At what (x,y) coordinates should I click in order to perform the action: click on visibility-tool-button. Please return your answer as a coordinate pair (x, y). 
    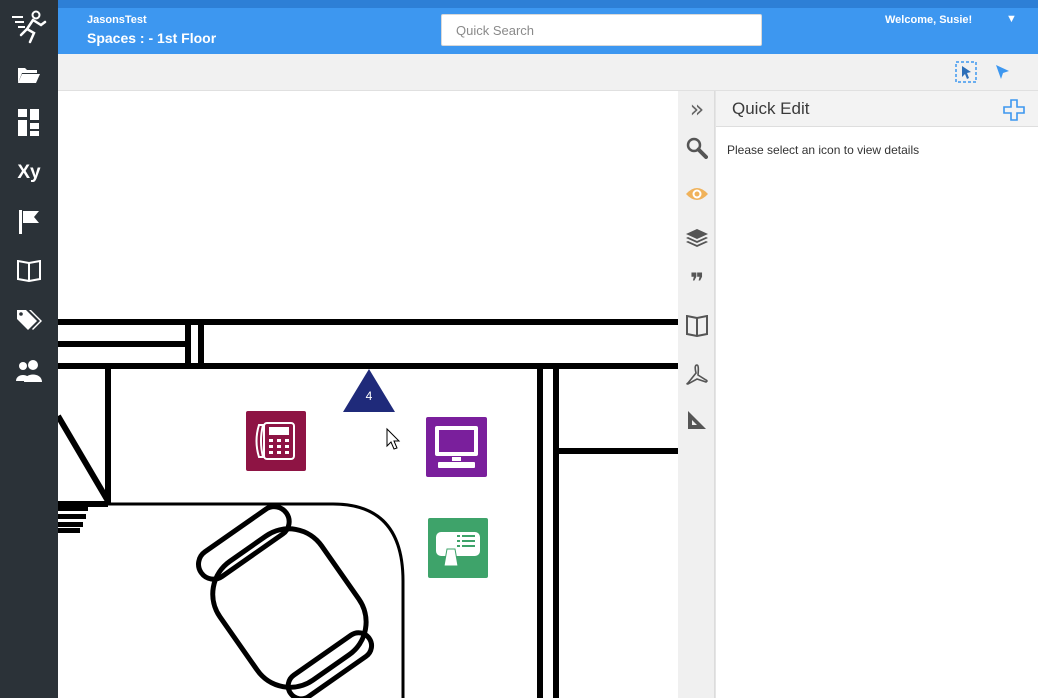
    Looking at the image, I should click on (697, 194).